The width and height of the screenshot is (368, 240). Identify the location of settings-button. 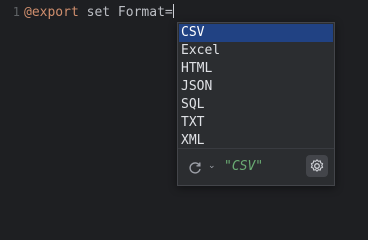
(317, 166).